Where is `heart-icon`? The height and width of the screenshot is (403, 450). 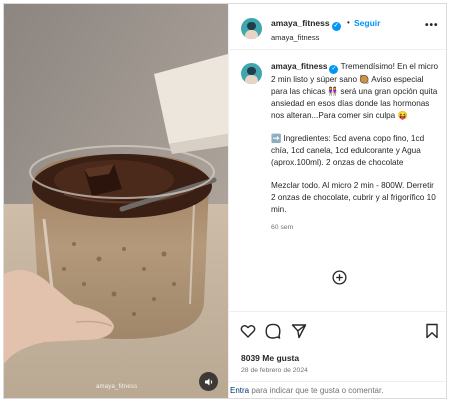 heart-icon is located at coordinates (248, 331).